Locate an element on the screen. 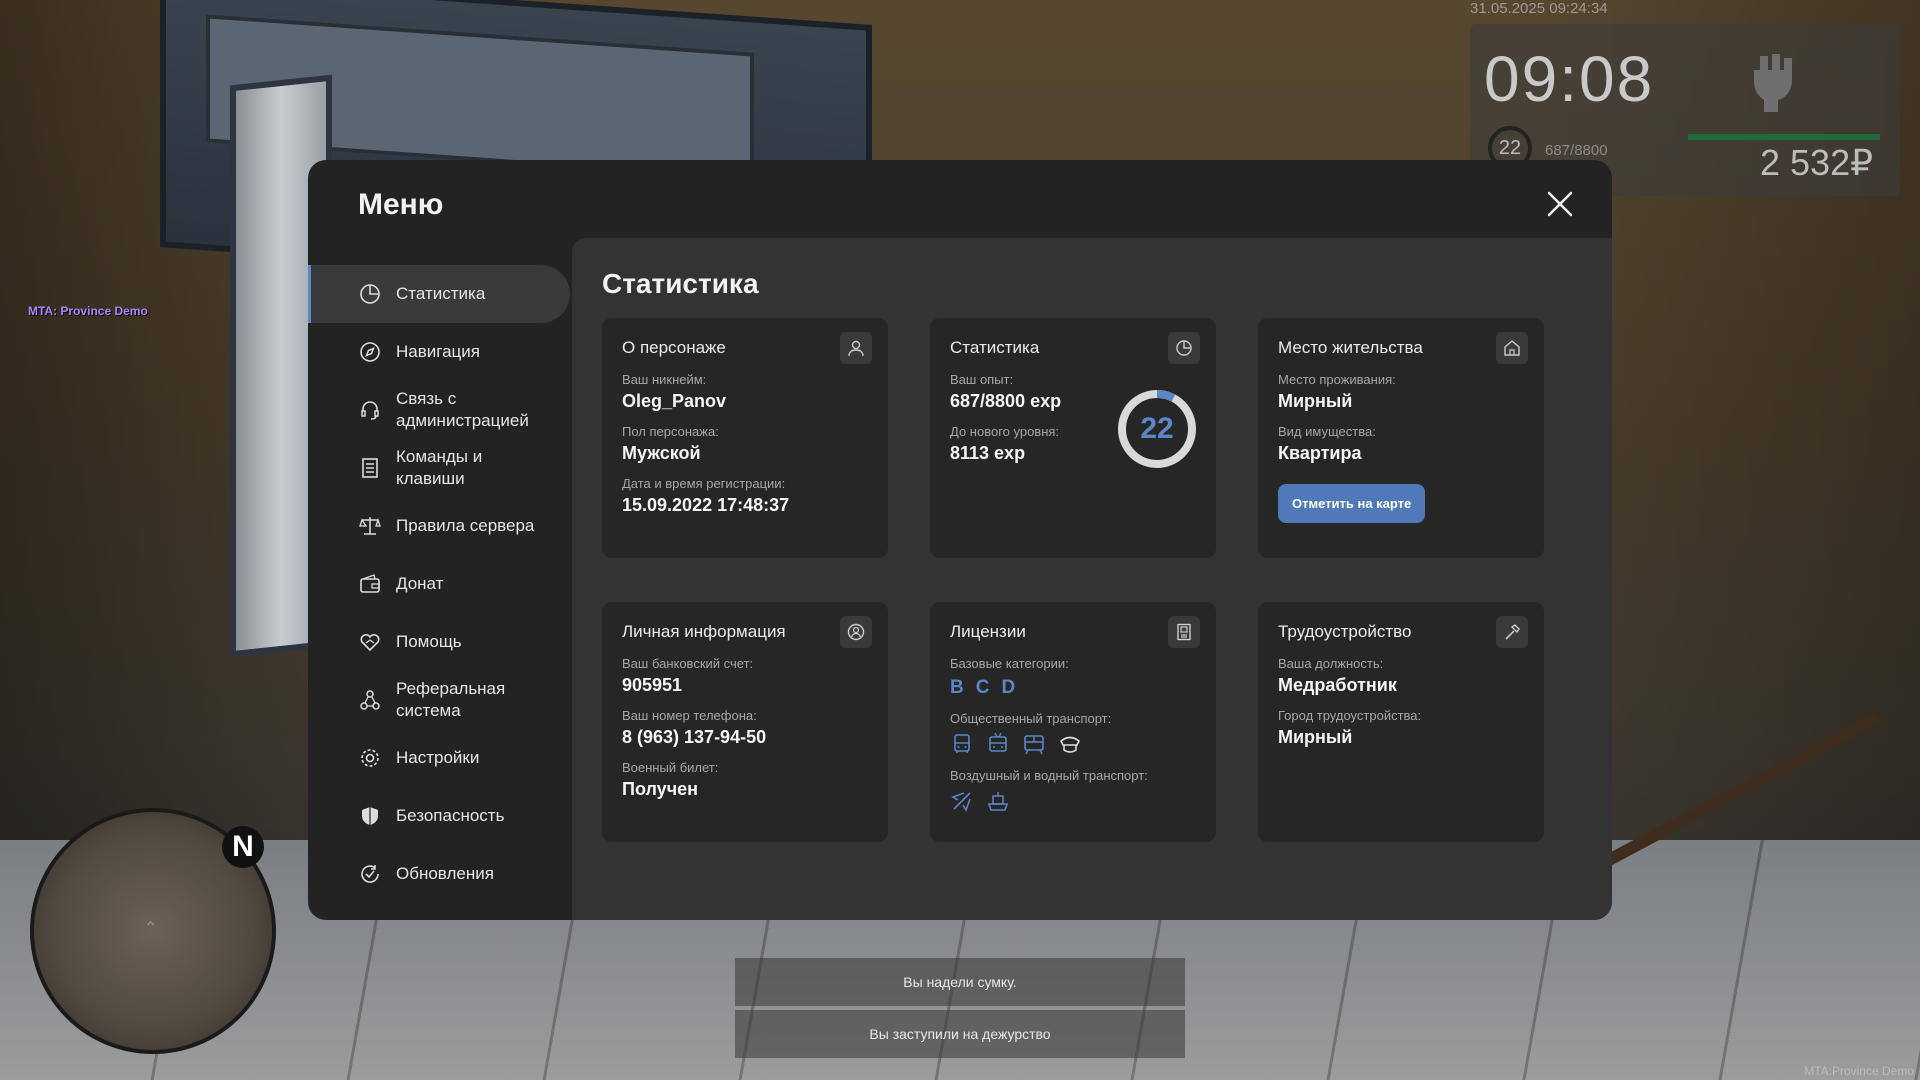 The image size is (1920, 1080). bus-icon is located at coordinates (962, 743).